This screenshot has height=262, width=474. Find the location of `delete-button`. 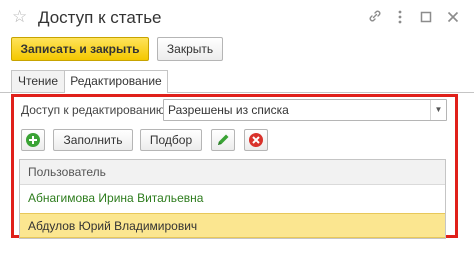

delete-button is located at coordinates (256, 140).